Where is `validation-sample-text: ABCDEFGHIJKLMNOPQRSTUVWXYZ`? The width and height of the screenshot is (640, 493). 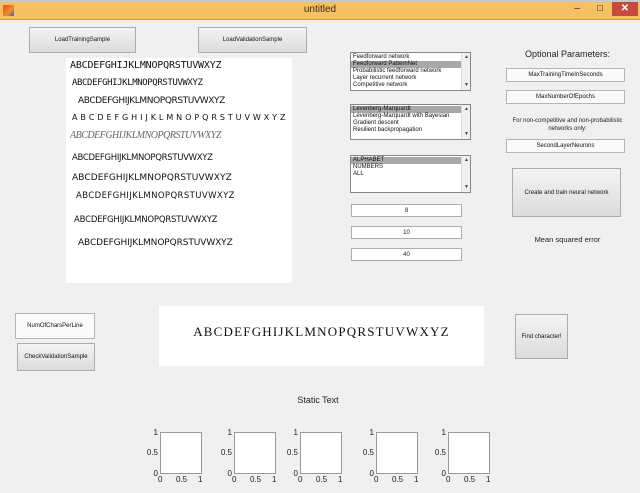 validation-sample-text: ABCDEFGHIJKLMNOPQRSTUVWXYZ is located at coordinates (321, 331).